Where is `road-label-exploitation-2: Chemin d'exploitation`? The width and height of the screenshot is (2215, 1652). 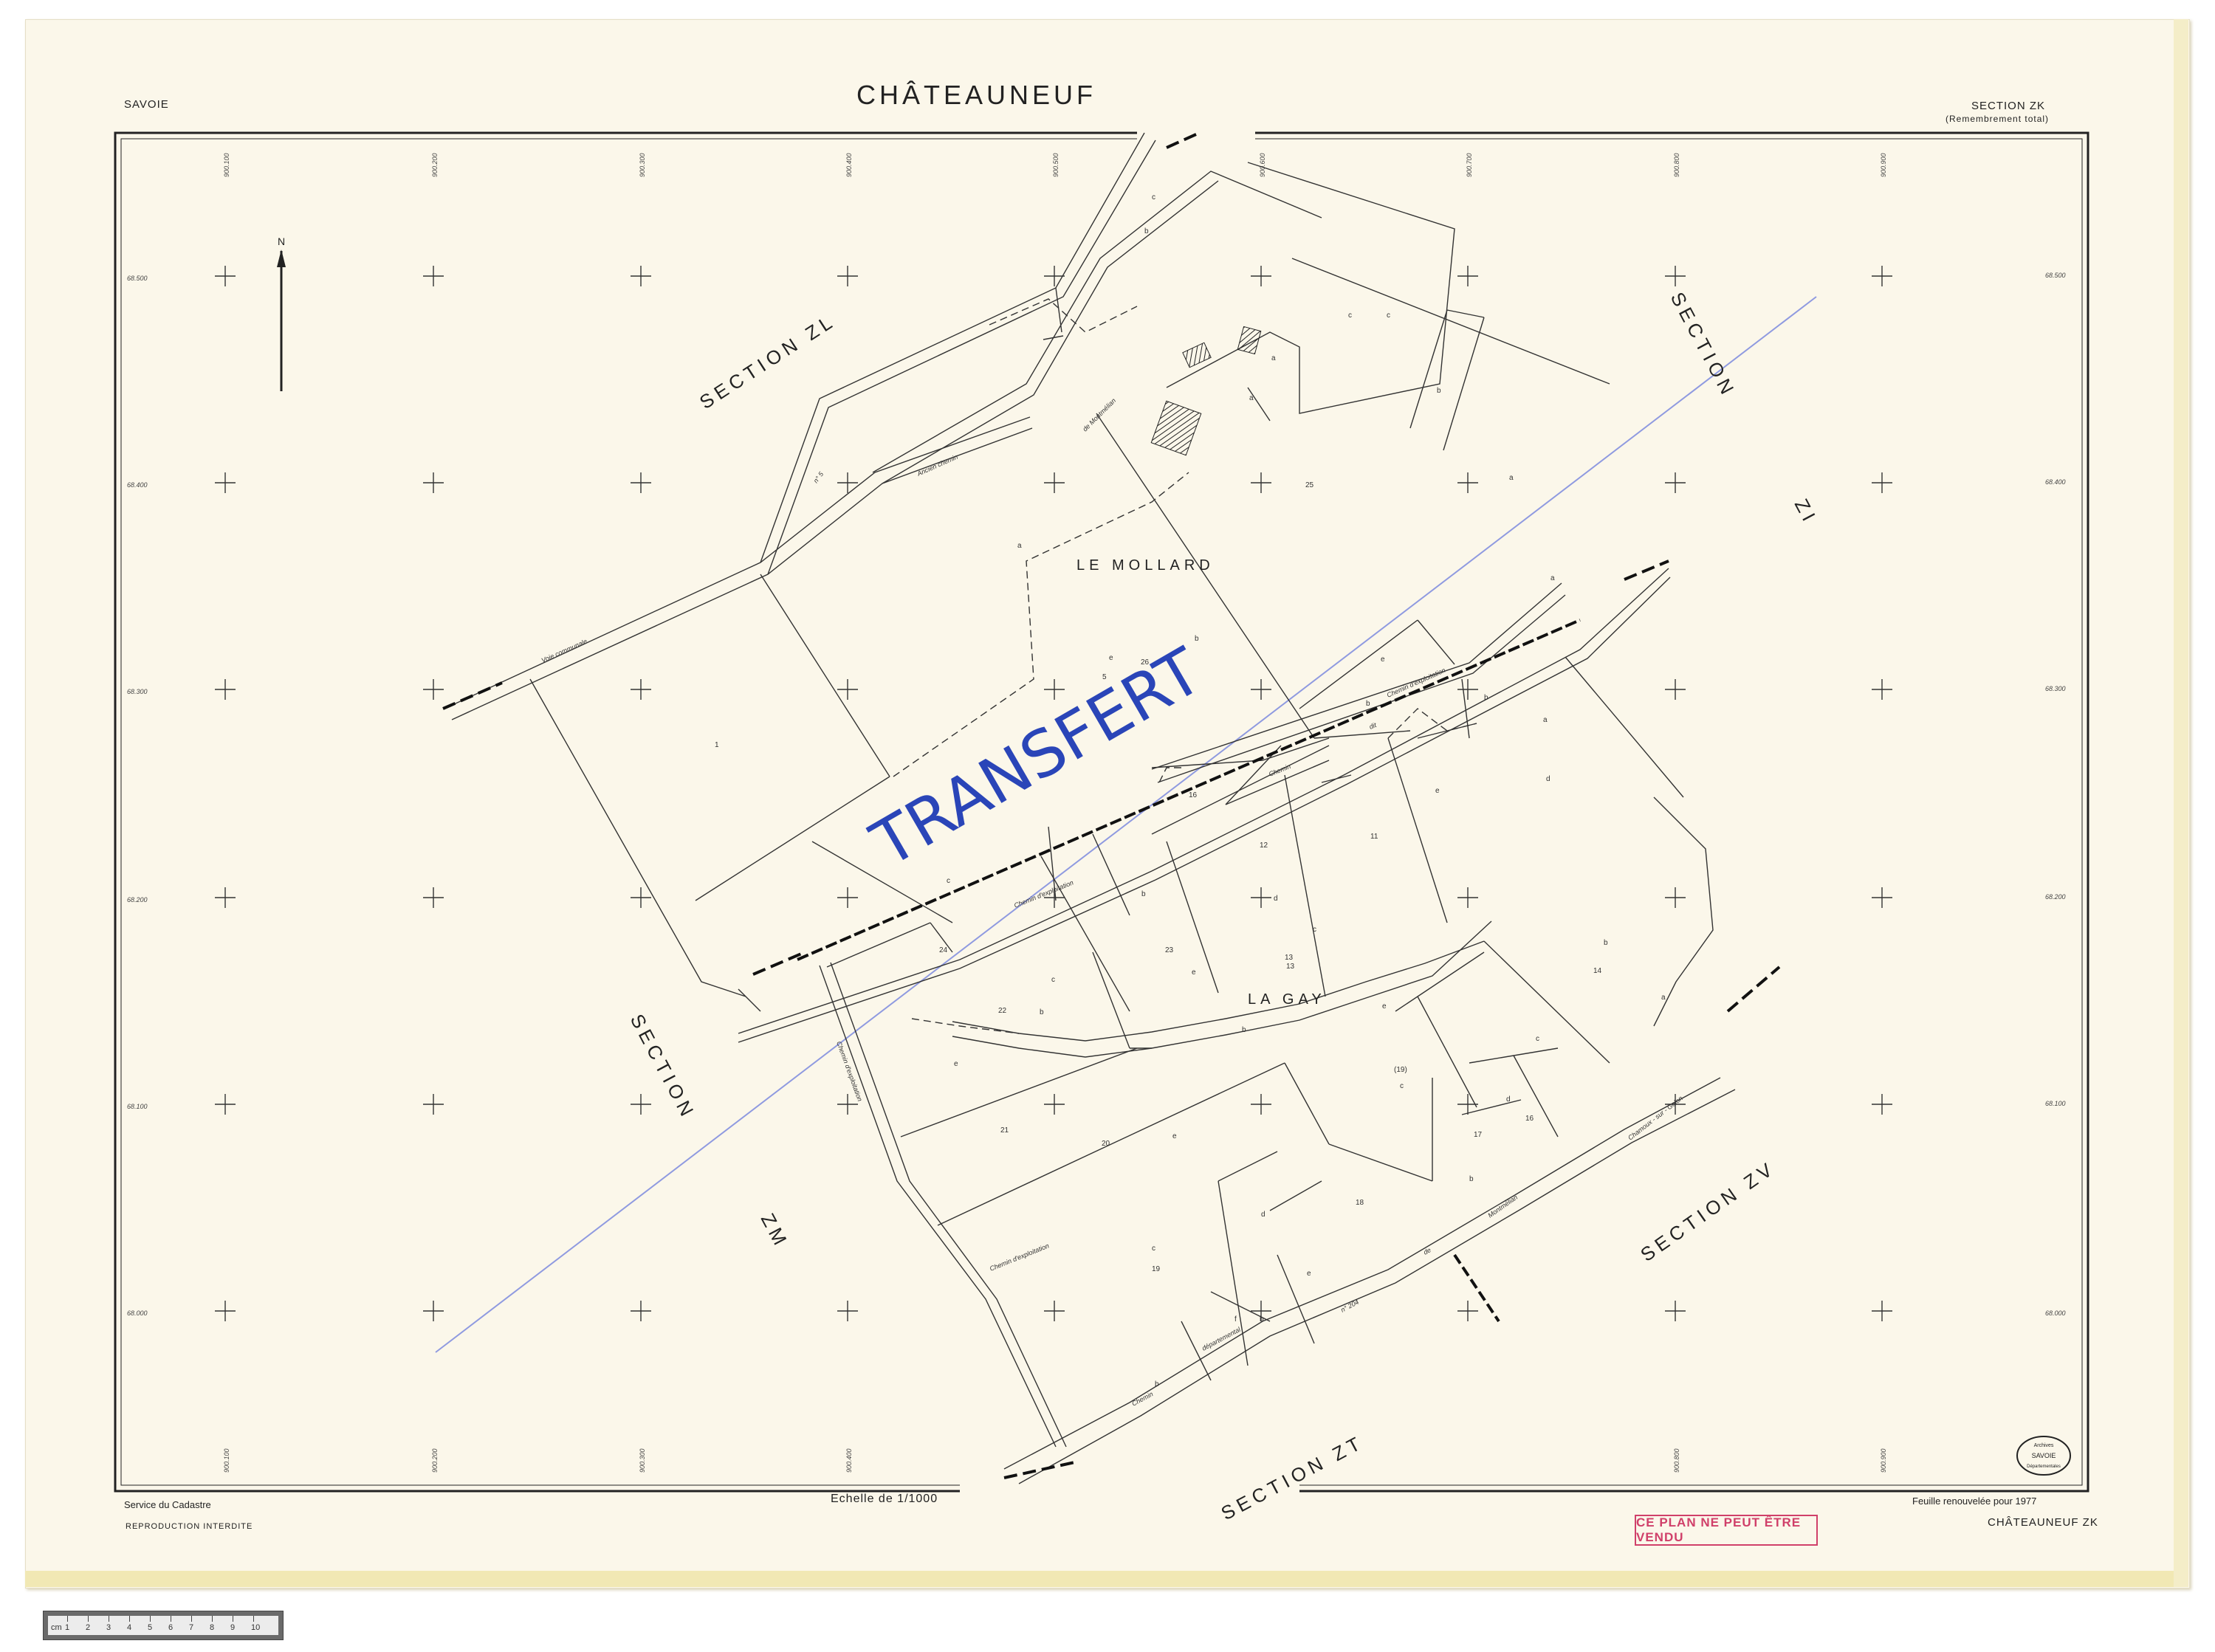
road-label-exploitation-2: Chemin d'exploitation is located at coordinates (1416, 683).